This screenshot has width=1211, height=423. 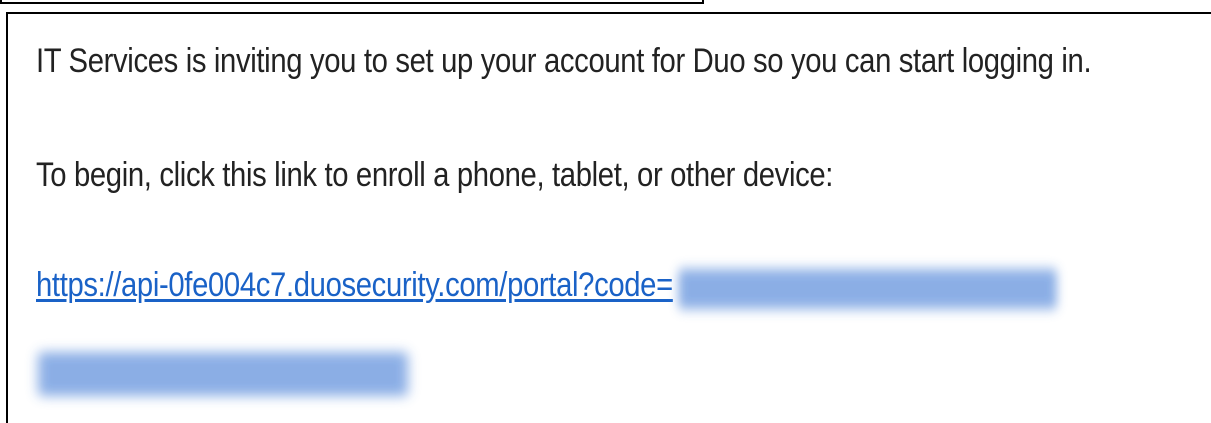 I want to click on previous-box-edge, so click(x=352, y=2).